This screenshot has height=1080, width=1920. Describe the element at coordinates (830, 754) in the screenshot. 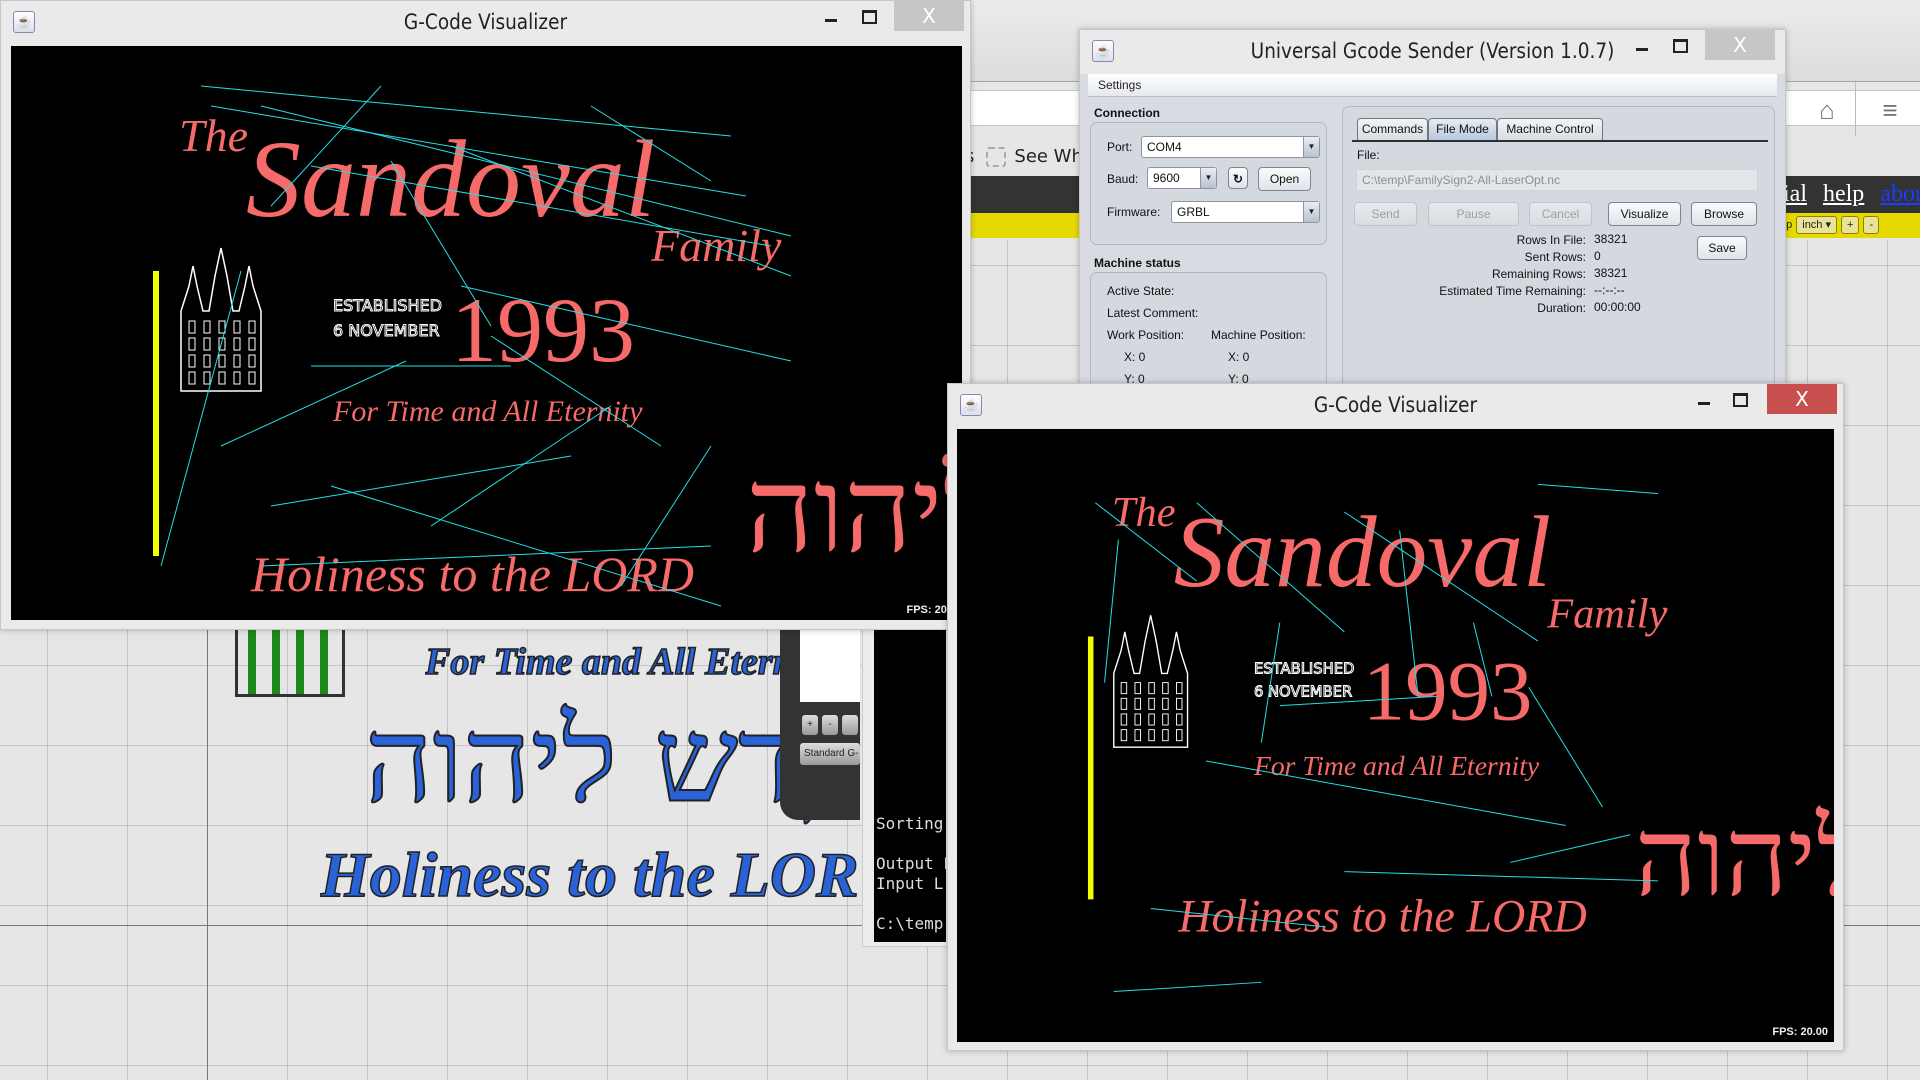

I see `bg-gcode-format-select: Standard G-` at that location.